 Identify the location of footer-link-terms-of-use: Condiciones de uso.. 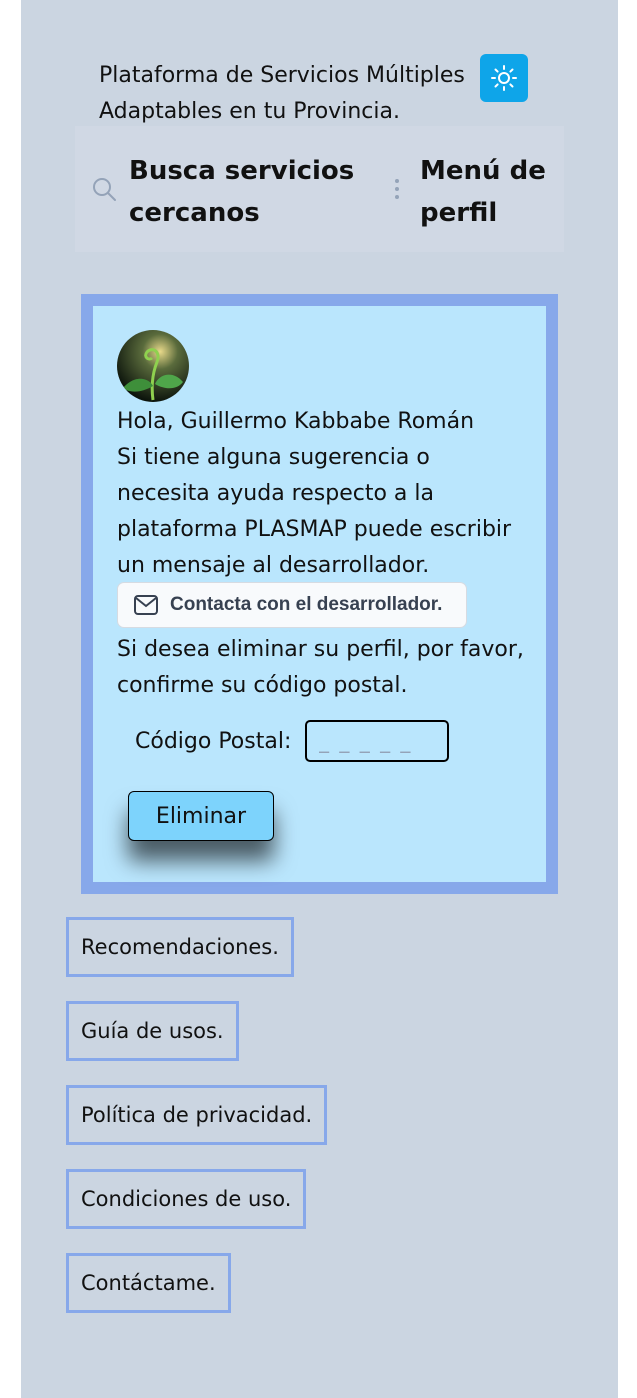
(186, 1199).